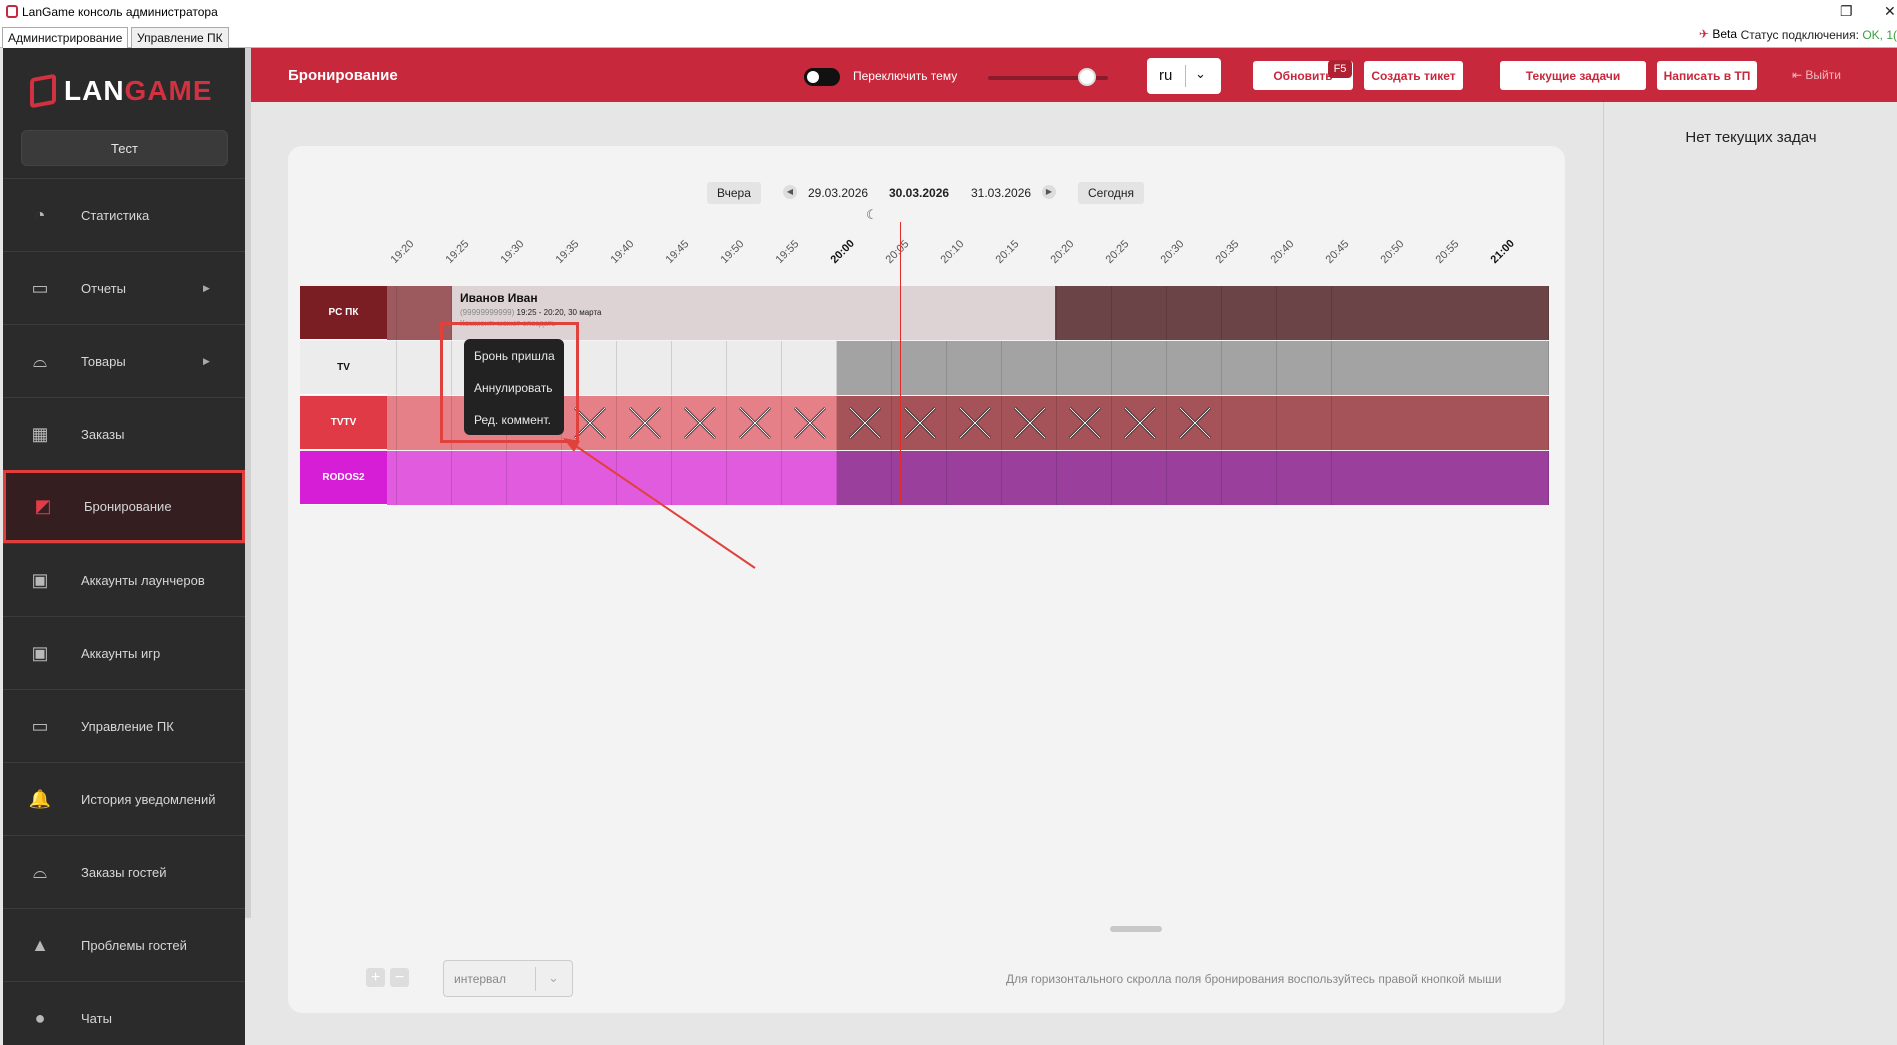 The width and height of the screenshot is (1897, 1045). What do you see at coordinates (124, 433) in the screenshot?
I see `sidebar-item-3: ▦ Заказы` at bounding box center [124, 433].